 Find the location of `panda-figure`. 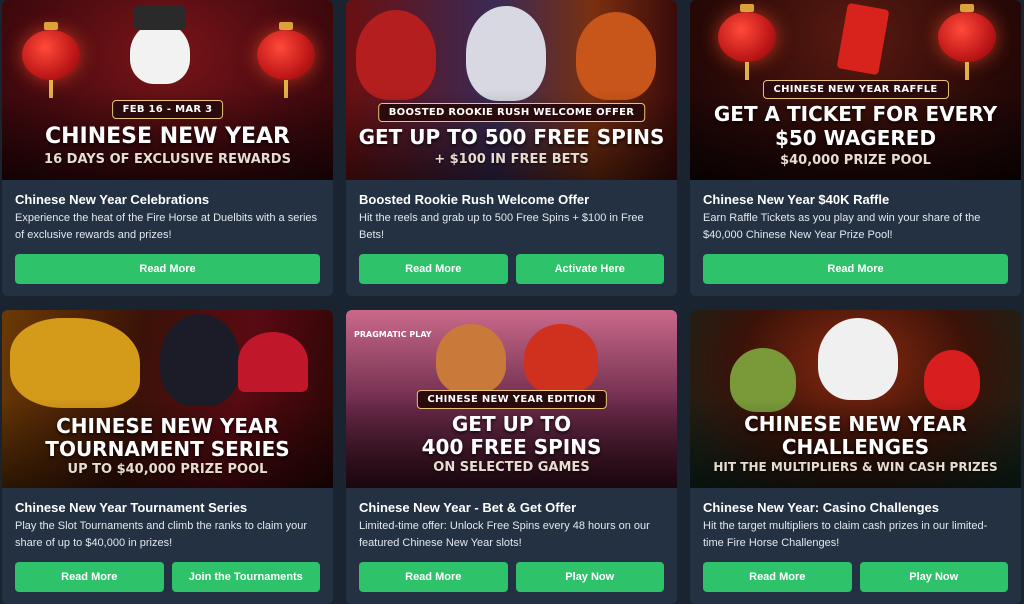

panda-figure is located at coordinates (858, 359).